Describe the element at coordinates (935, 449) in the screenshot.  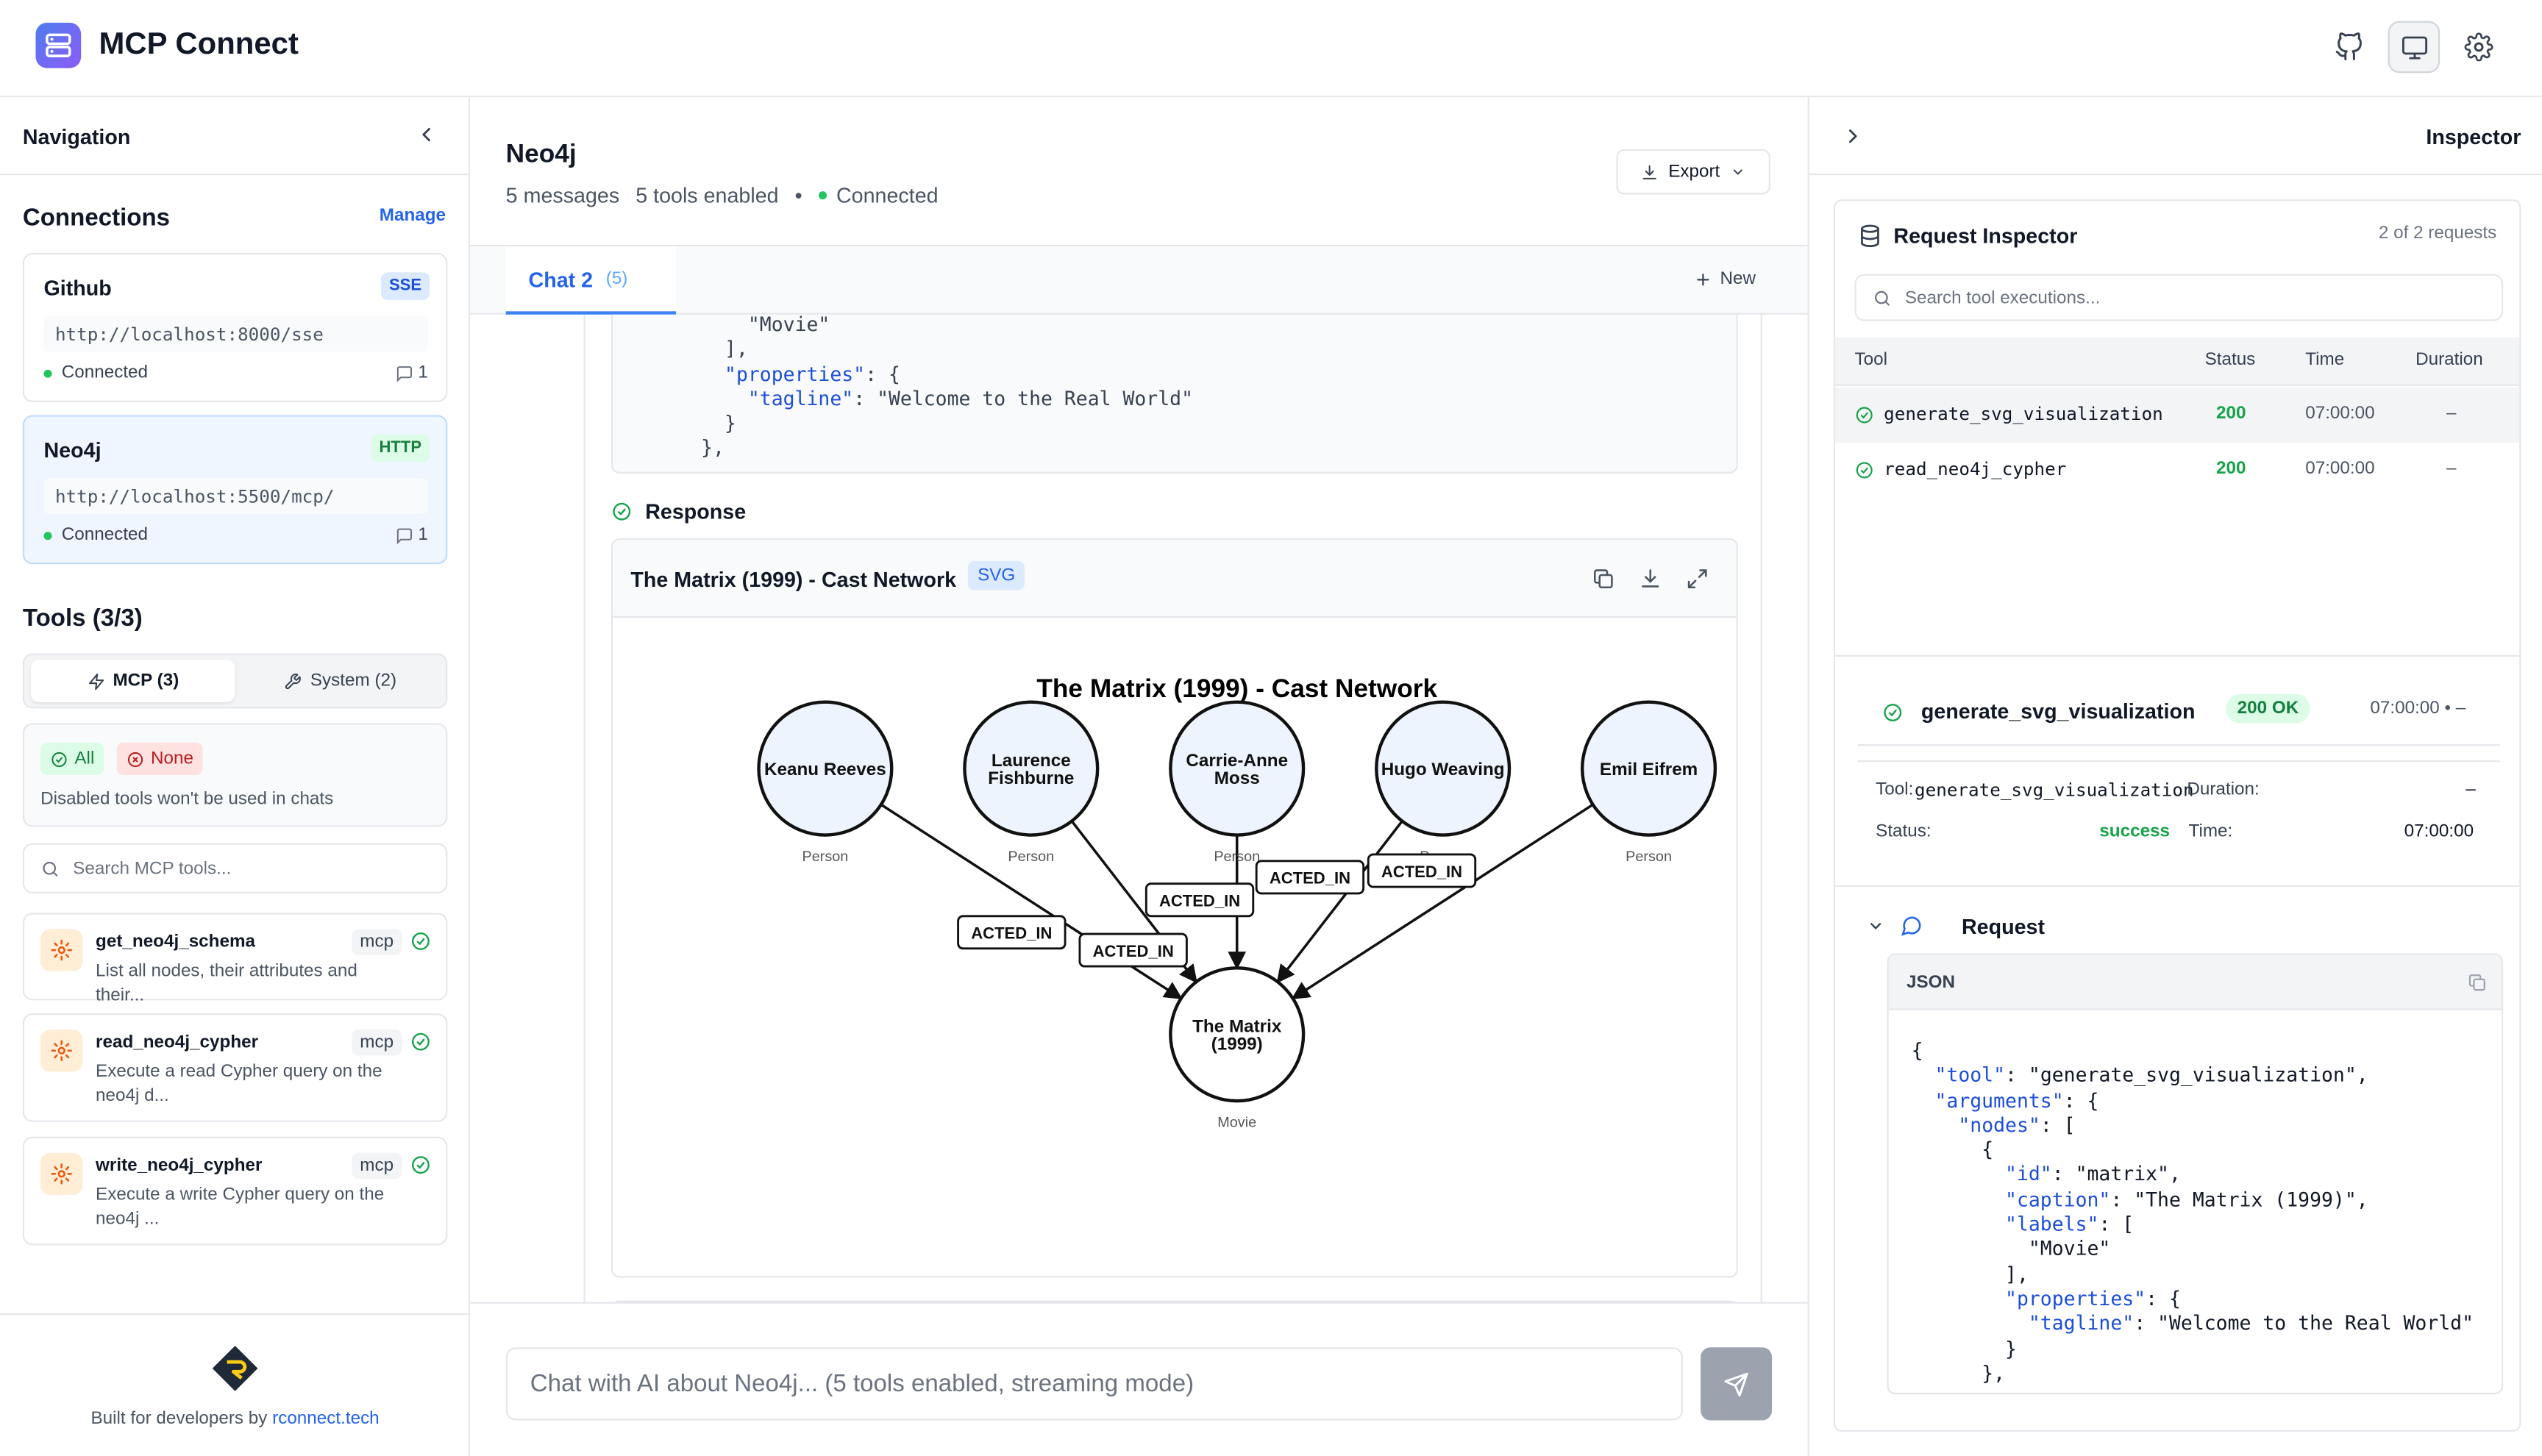
I see `code-line: },` at that location.